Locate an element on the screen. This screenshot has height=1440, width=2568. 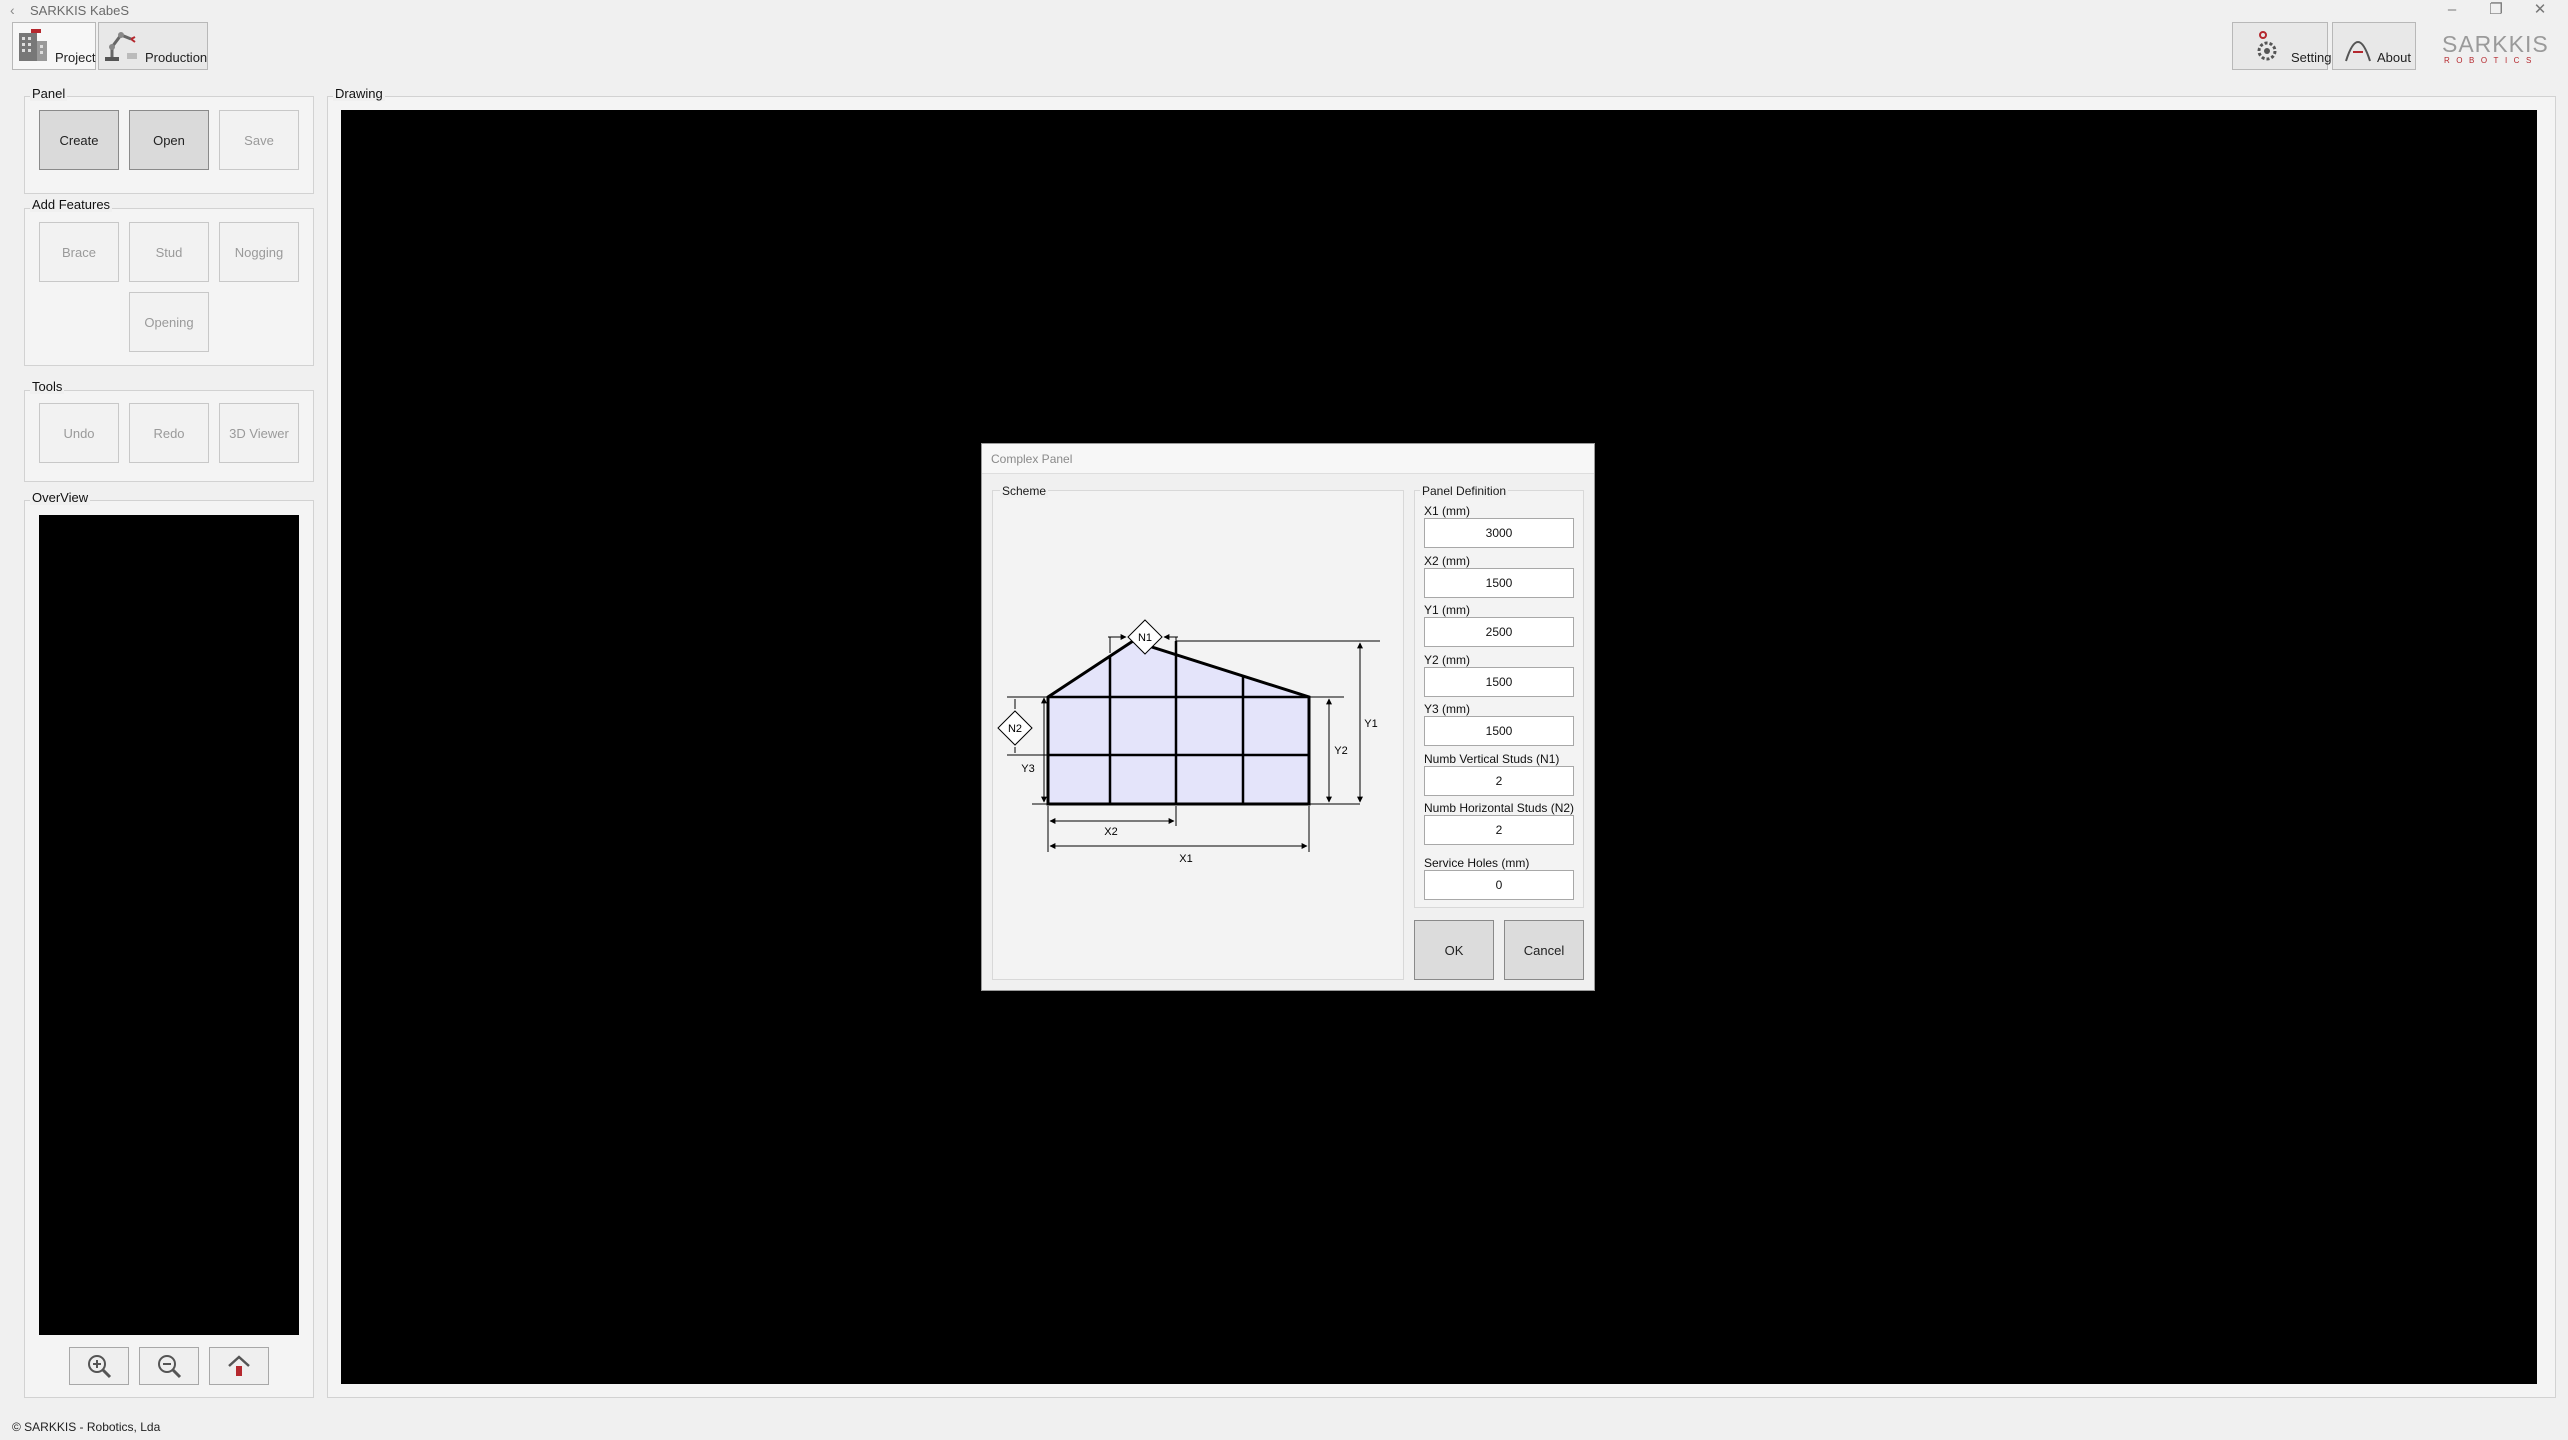
building-icon is located at coordinates (33, 45).